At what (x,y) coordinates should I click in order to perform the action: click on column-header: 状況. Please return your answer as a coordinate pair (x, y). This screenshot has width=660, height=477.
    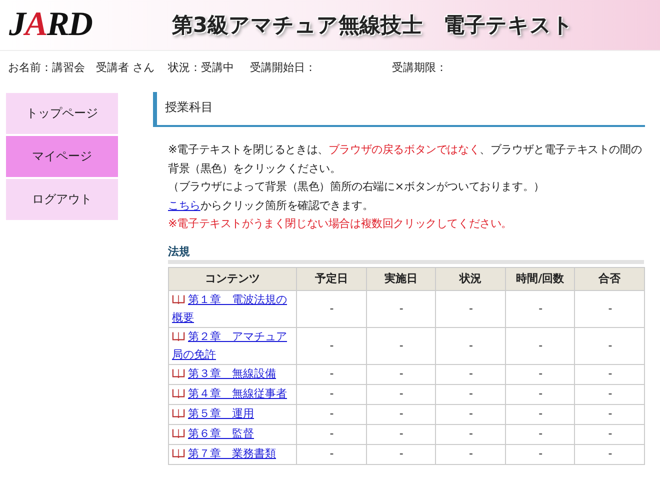
    Looking at the image, I should click on (471, 278).